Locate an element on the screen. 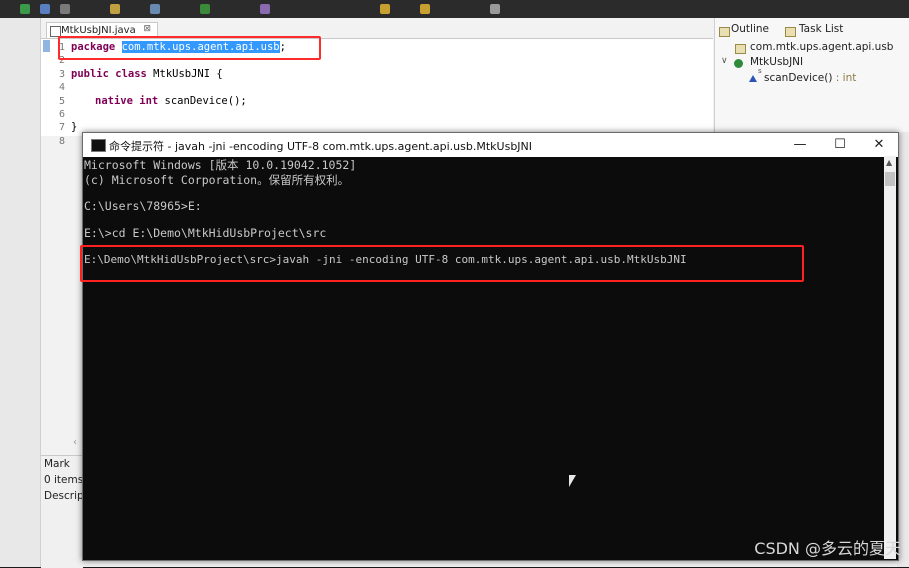 The image size is (909, 568). task-list-icon is located at coordinates (790, 32).